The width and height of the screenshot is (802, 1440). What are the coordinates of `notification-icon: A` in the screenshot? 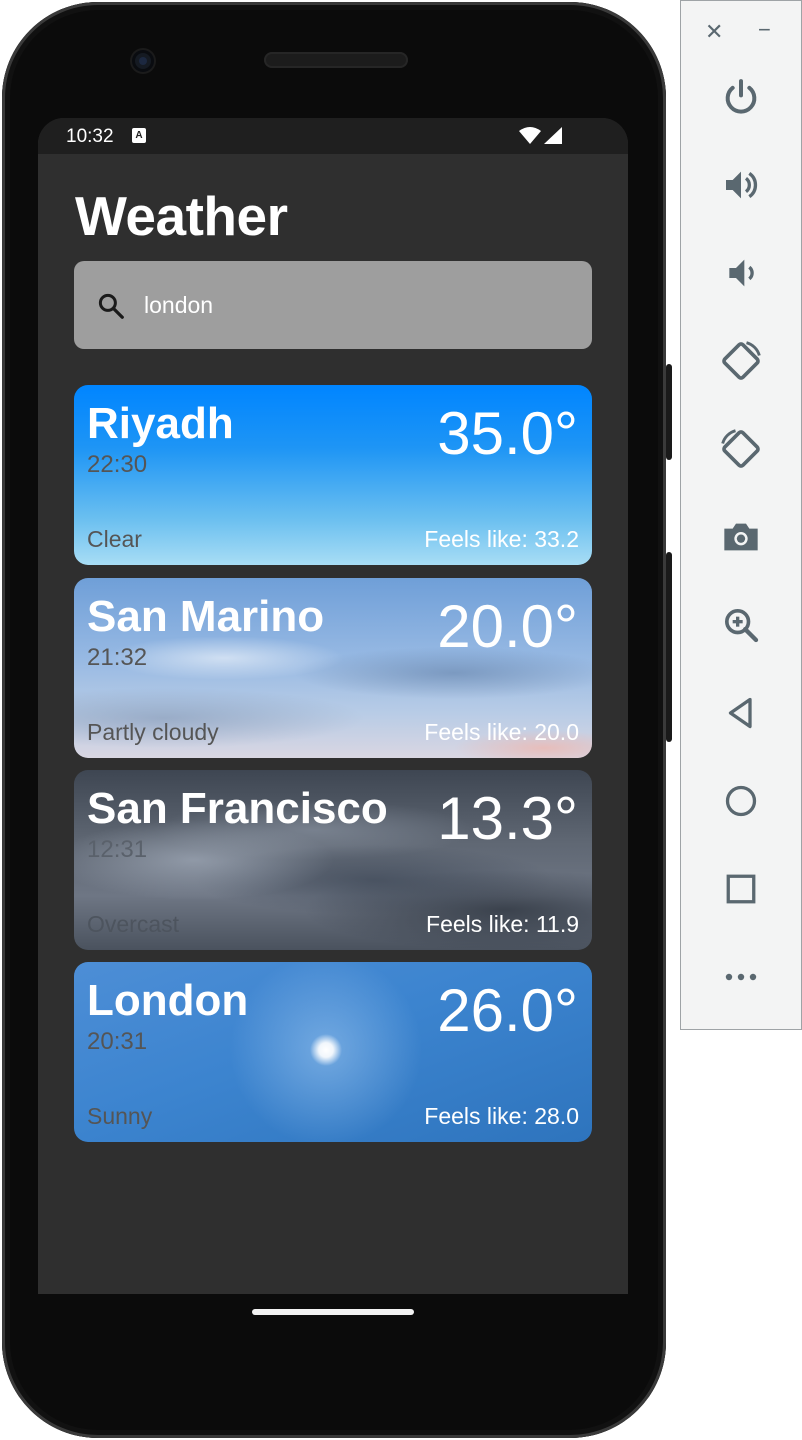 It's located at (139, 135).